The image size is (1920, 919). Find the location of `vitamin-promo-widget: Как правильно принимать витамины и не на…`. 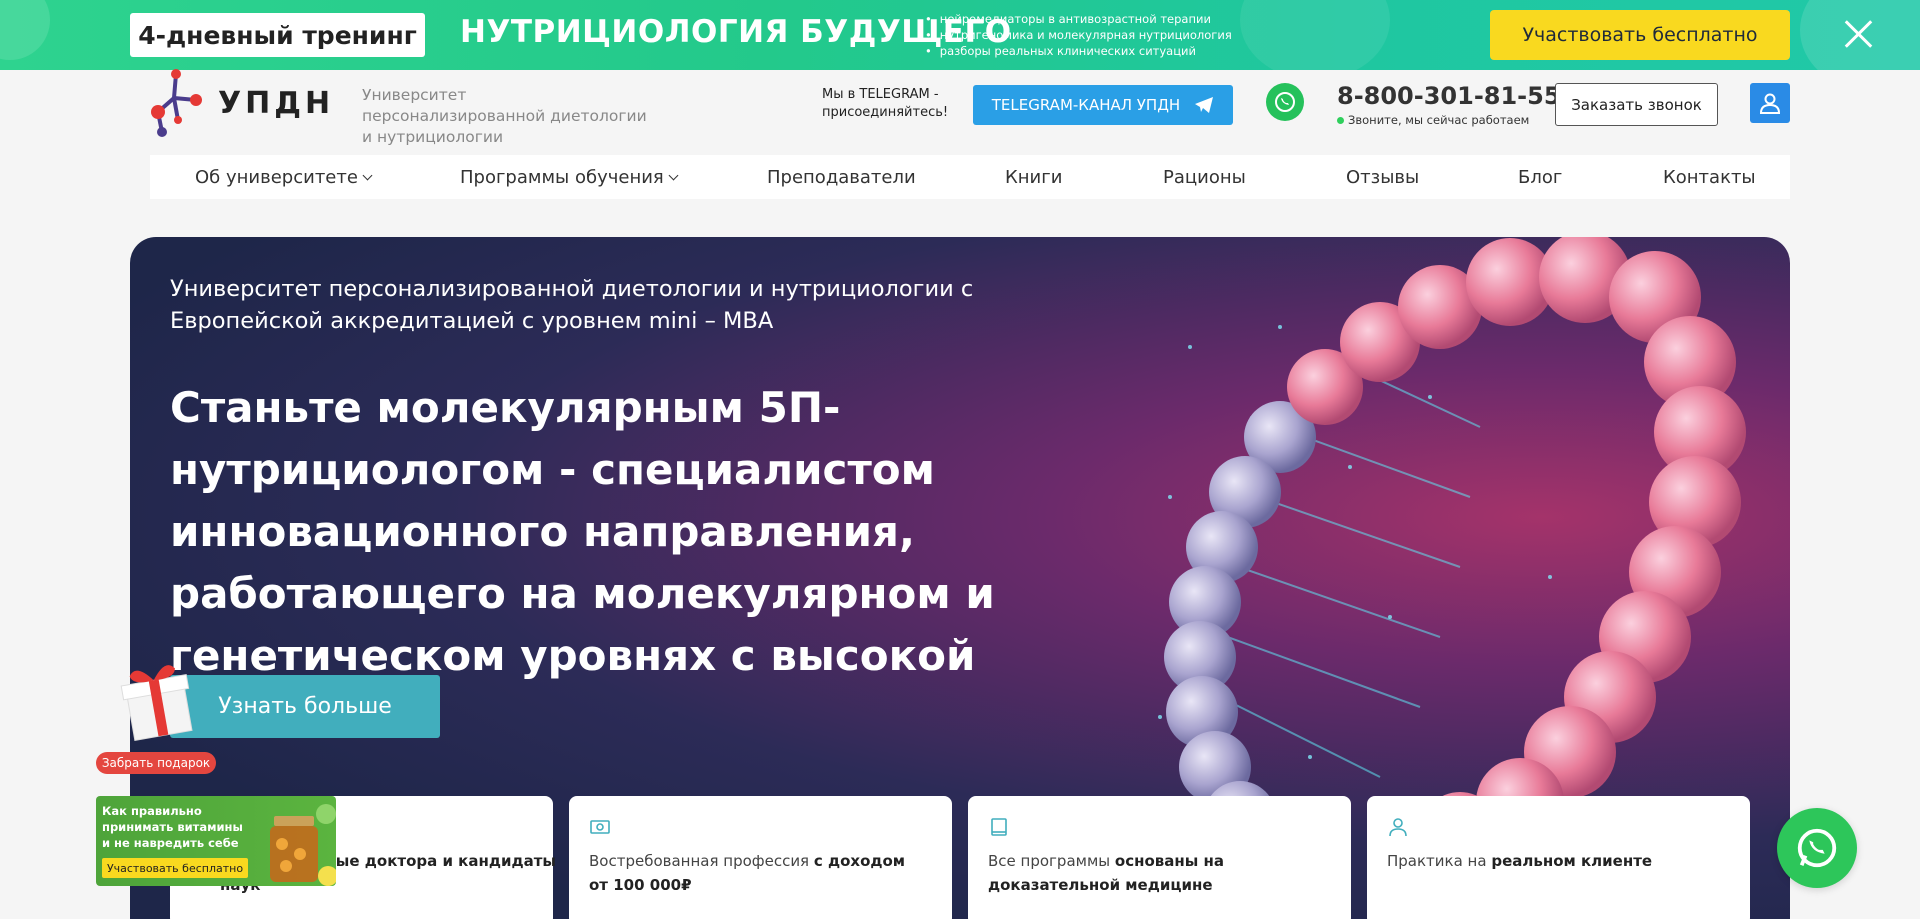

vitamin-promo-widget: Как правильно принимать витамины и не на… is located at coordinates (216, 841).